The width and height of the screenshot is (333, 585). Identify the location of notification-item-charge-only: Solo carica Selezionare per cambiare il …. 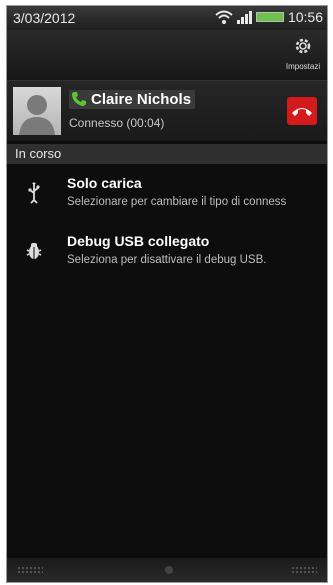
(167, 193).